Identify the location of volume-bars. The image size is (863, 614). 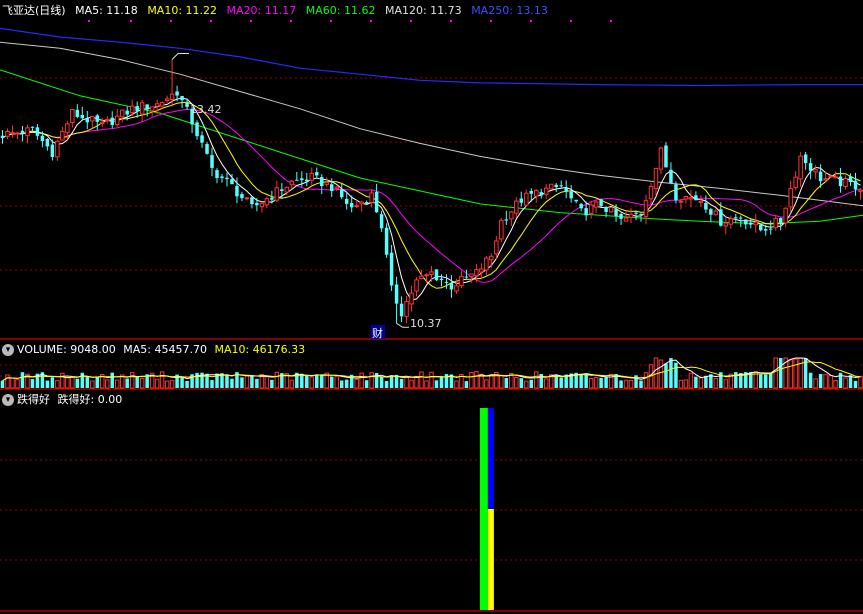
(431, 373).